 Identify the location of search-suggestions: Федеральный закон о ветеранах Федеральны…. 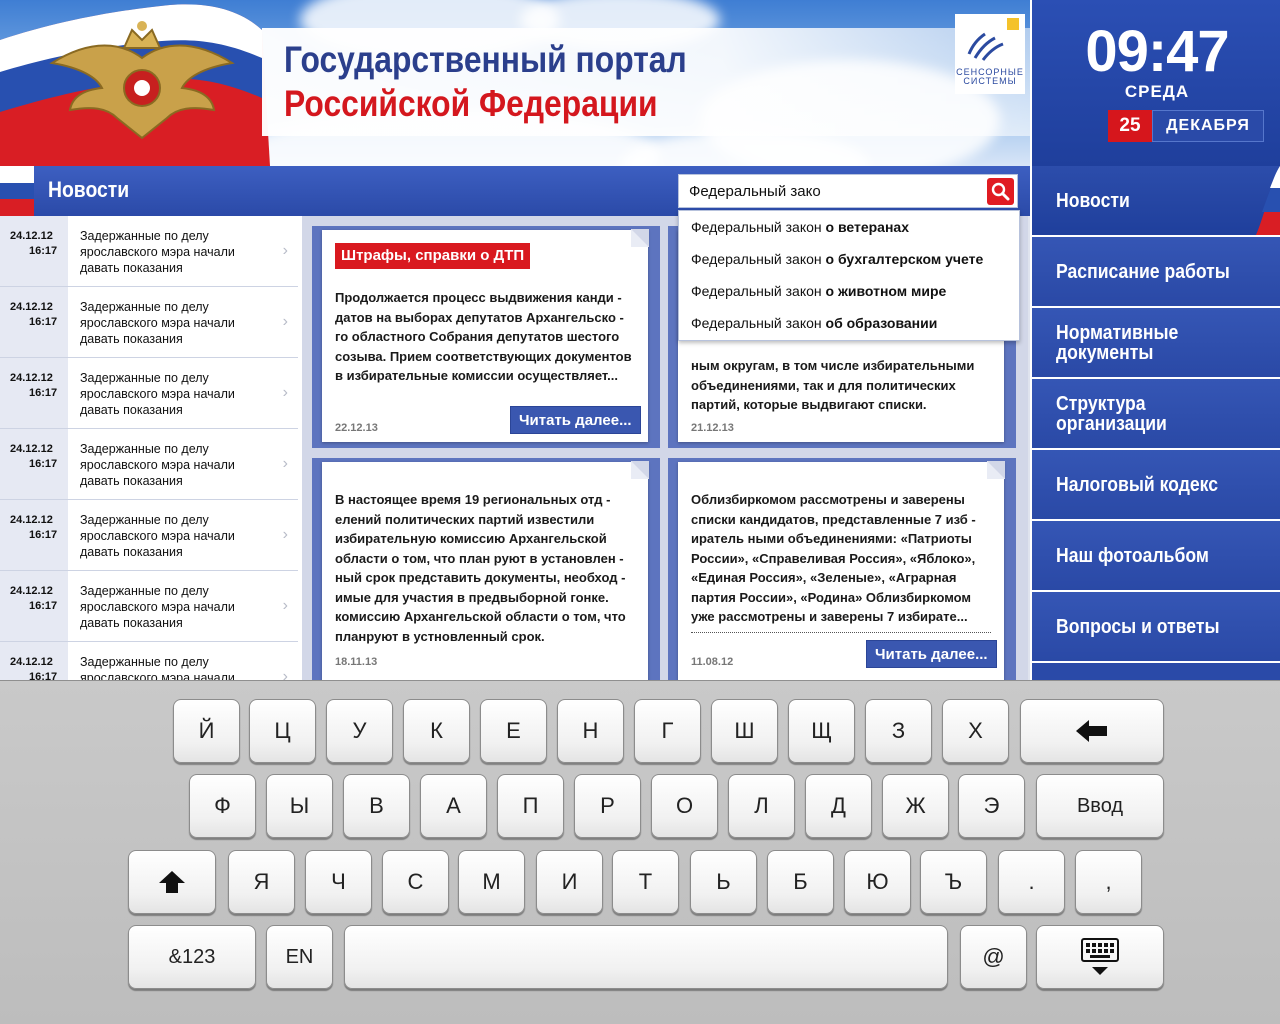
(849, 275).